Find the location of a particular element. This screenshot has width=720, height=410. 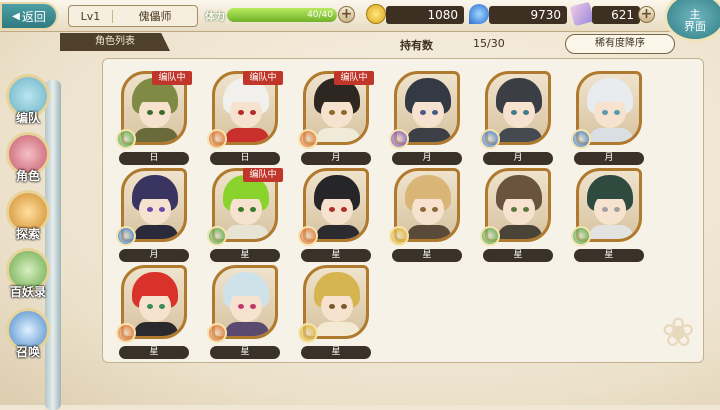

ticket-amount: 621 is located at coordinates (616, 15).